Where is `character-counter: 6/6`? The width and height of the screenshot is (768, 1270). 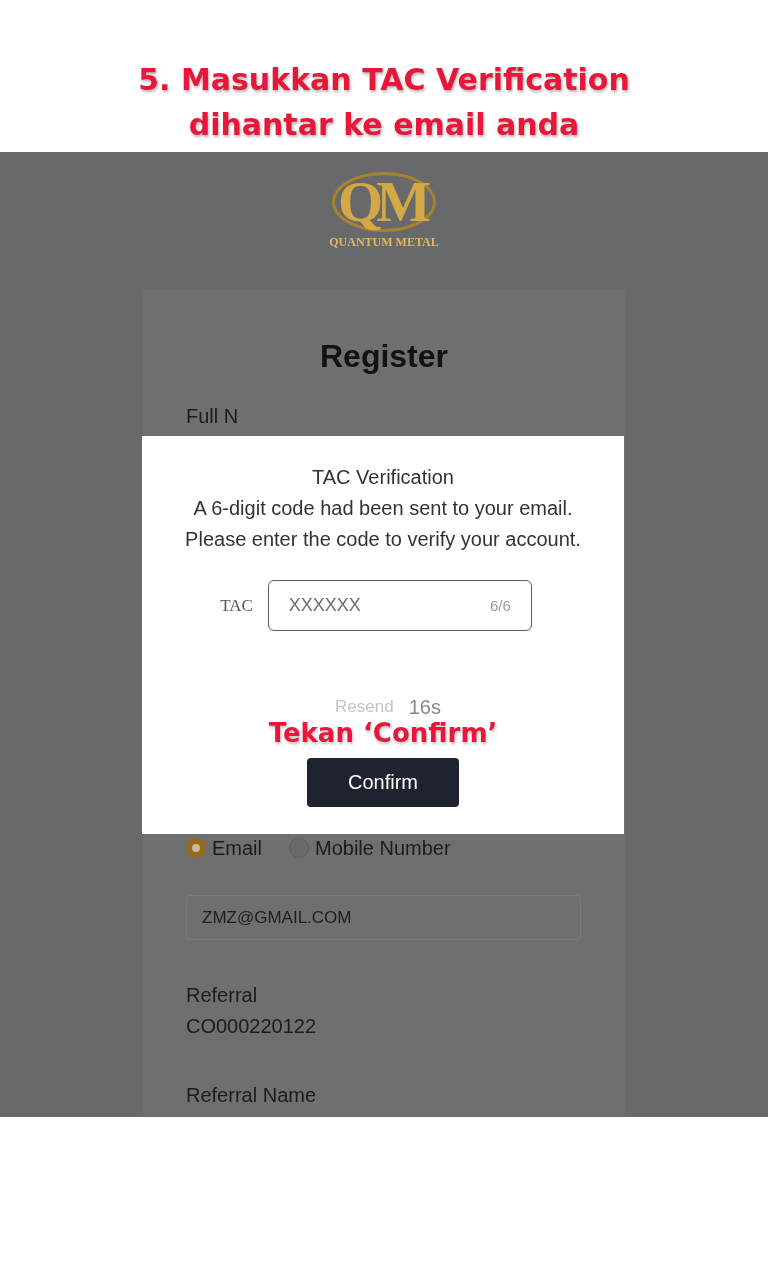 character-counter: 6/6 is located at coordinates (500, 605).